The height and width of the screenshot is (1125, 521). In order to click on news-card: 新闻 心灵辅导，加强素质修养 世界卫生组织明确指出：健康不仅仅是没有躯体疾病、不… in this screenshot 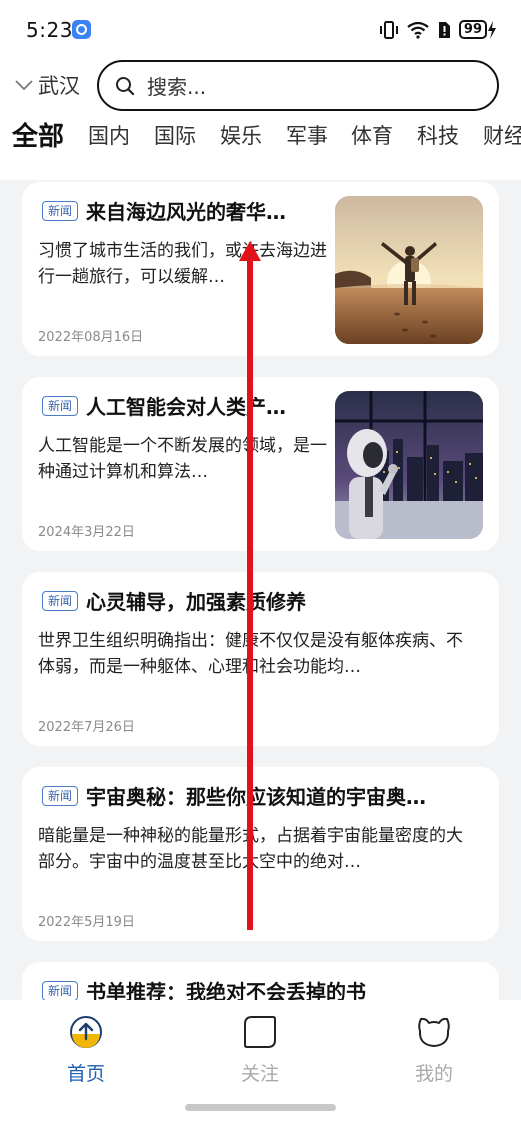, I will do `click(260, 659)`.